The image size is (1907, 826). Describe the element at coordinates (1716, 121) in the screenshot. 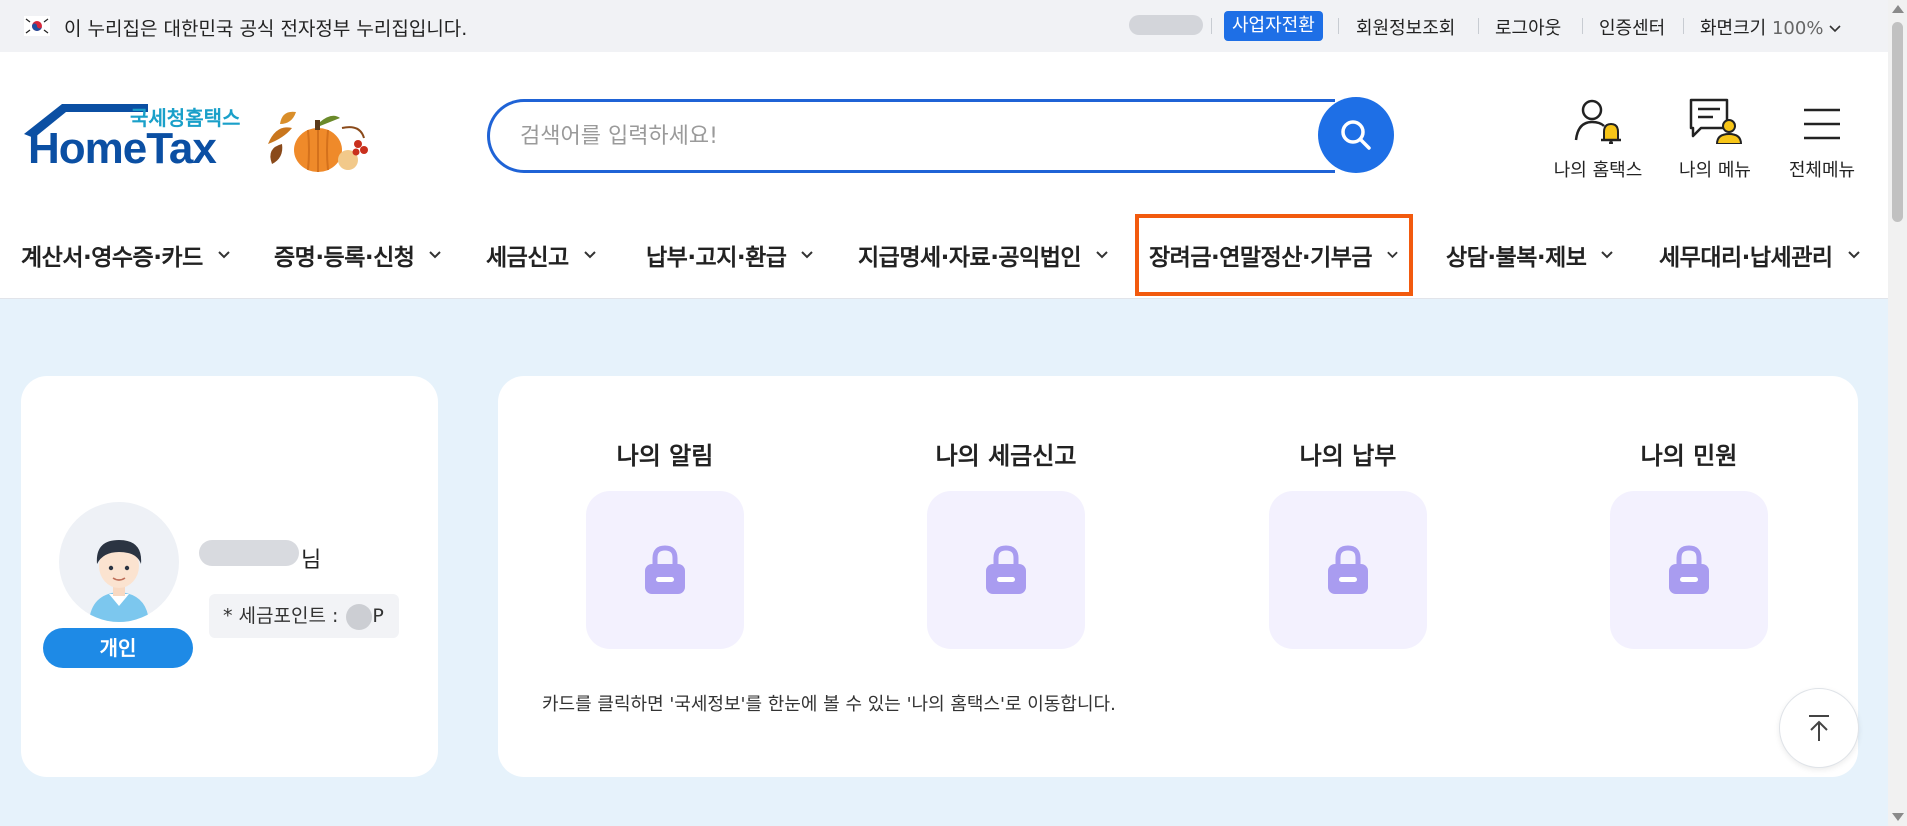

I see `chat-user-icon` at that location.